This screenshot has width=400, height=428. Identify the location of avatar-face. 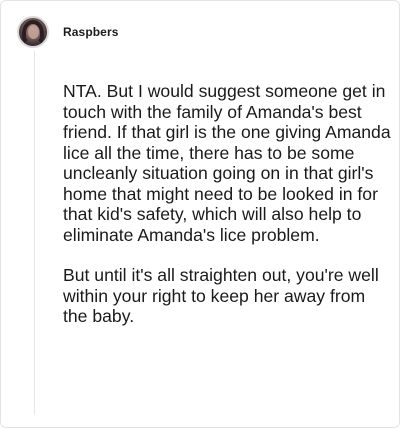
(33, 32).